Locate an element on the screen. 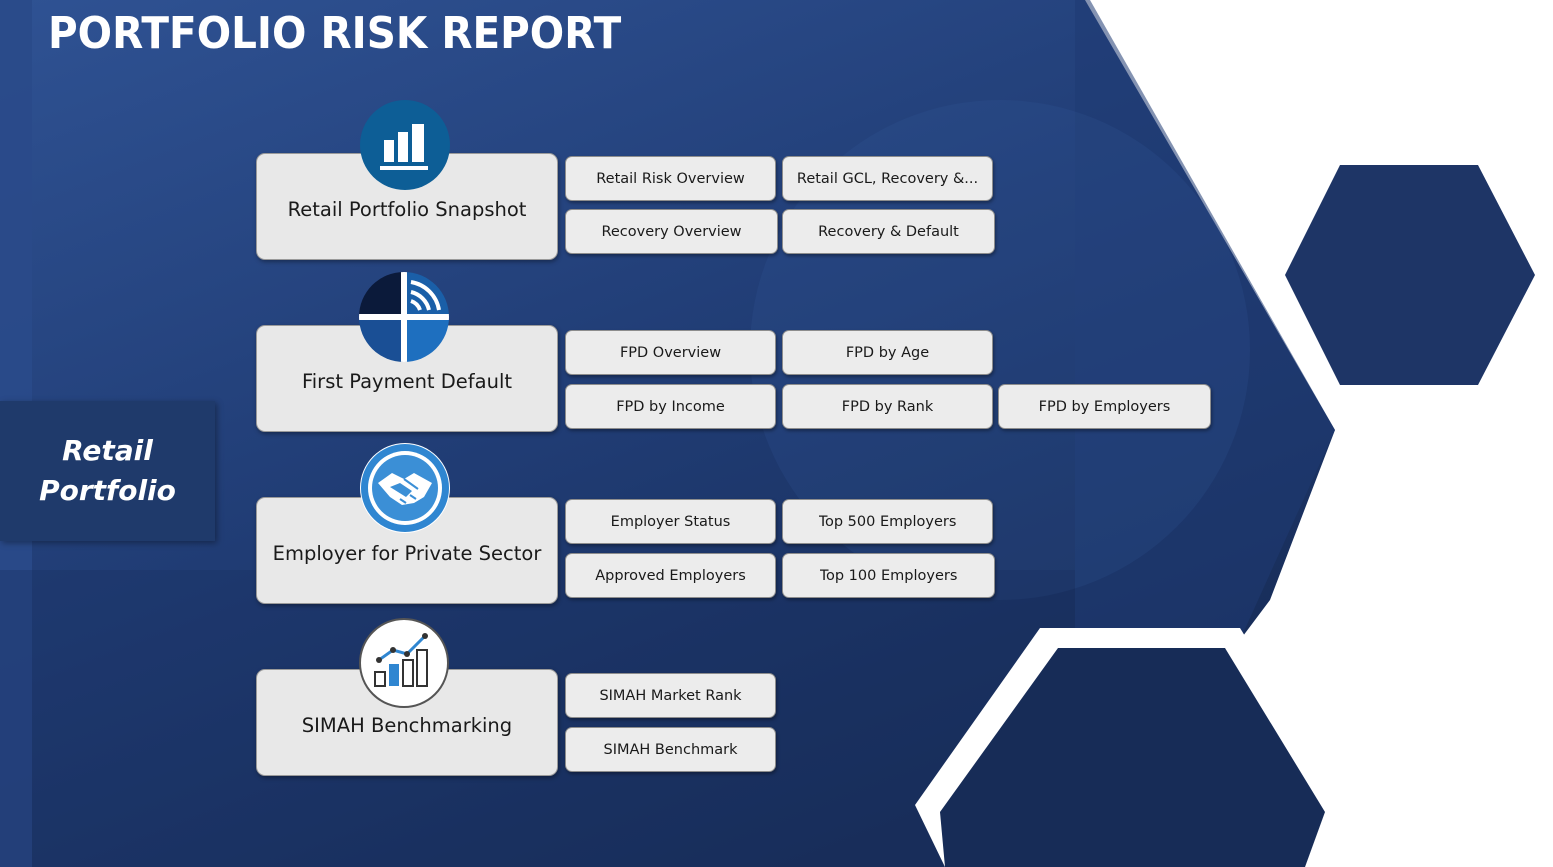  radar-crosshair-icon is located at coordinates (404, 317).